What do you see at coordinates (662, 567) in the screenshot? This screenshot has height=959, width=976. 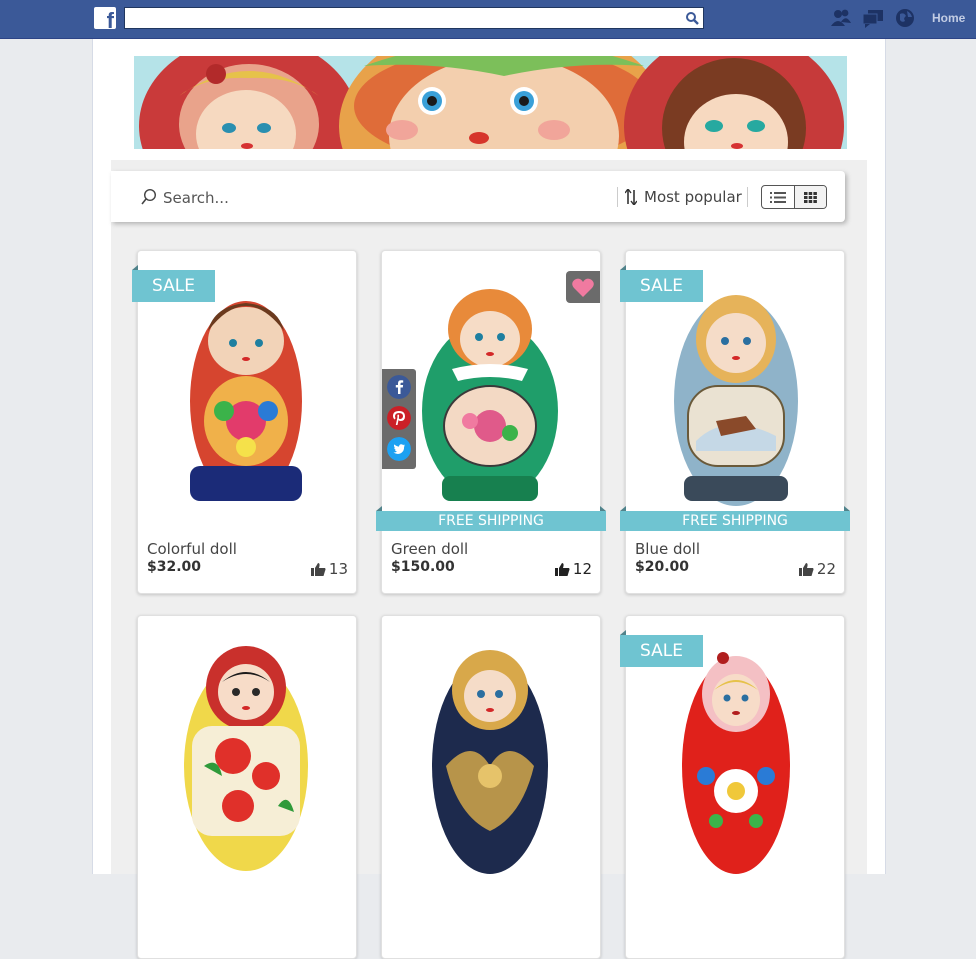 I see `product-price: $20.00` at bounding box center [662, 567].